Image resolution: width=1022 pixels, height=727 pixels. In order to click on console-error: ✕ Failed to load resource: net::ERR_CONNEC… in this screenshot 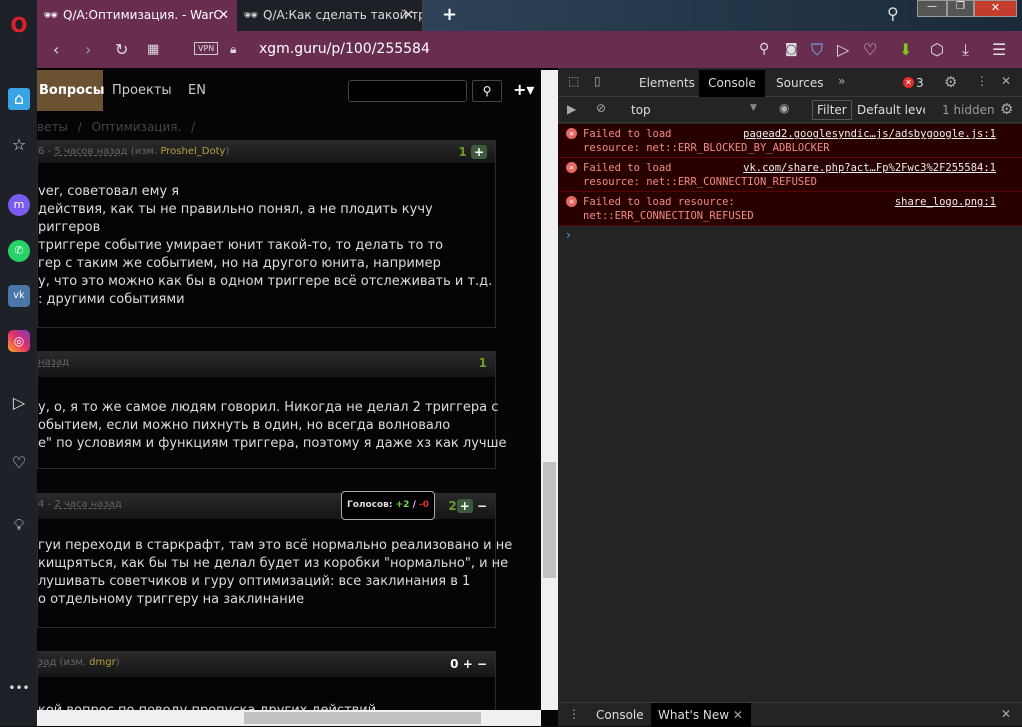, I will do `click(790, 175)`.